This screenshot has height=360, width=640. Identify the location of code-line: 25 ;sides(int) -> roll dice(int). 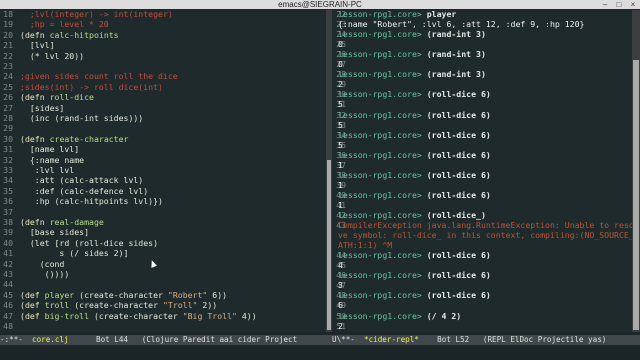
(163, 87).